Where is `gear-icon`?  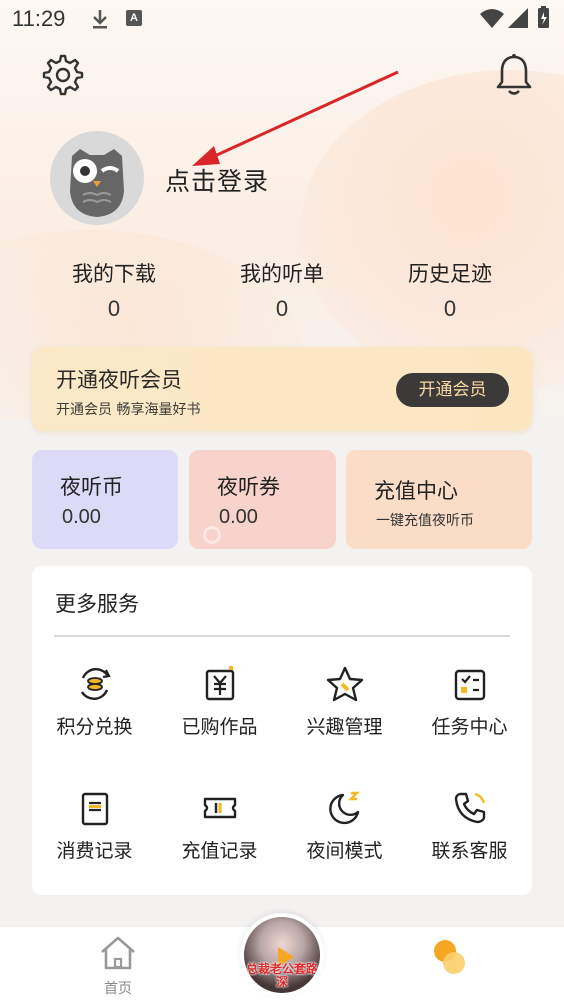 gear-icon is located at coordinates (63, 75).